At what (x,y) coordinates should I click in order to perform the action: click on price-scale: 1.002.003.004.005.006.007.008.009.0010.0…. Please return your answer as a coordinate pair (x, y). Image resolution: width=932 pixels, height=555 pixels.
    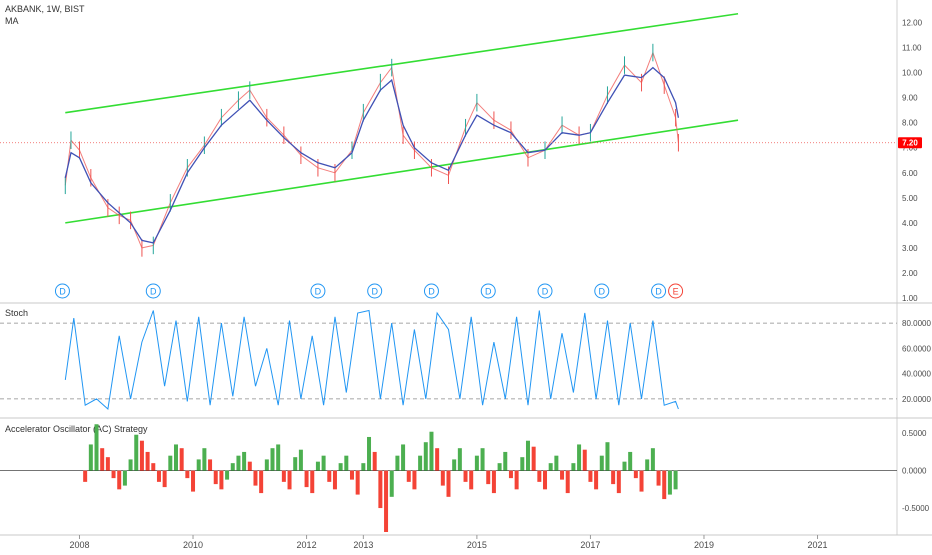
    Looking at the image, I should click on (912, 161).